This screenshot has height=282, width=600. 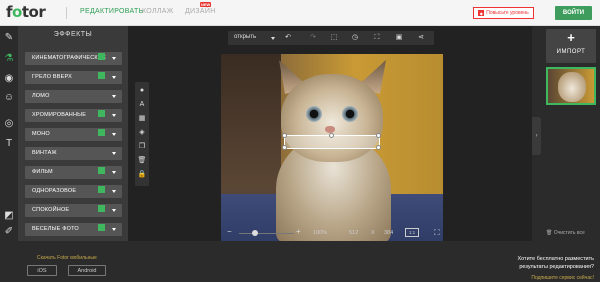 I want to click on zoom-out-icon: −, so click(x=229, y=231).